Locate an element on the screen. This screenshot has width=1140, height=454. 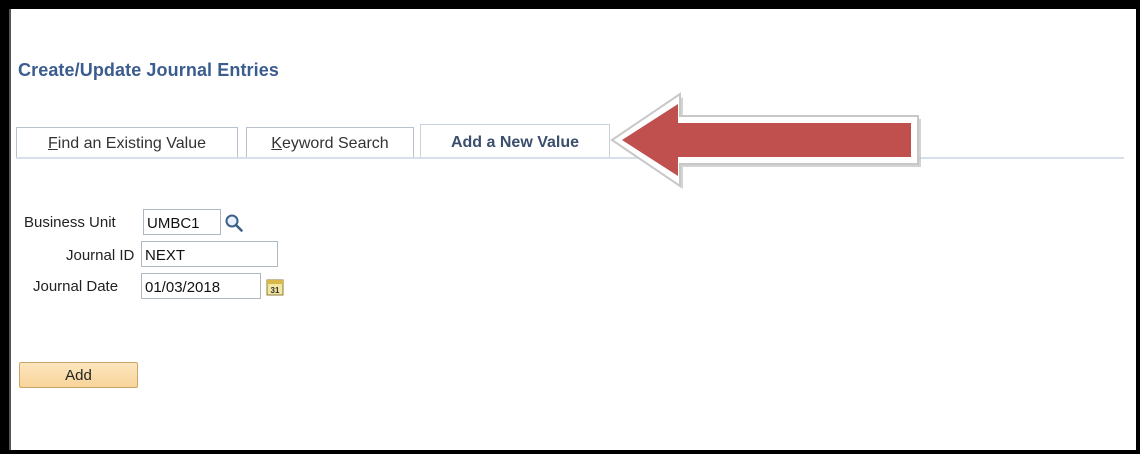
business-unit-label: Business Unit is located at coordinates (70, 222).